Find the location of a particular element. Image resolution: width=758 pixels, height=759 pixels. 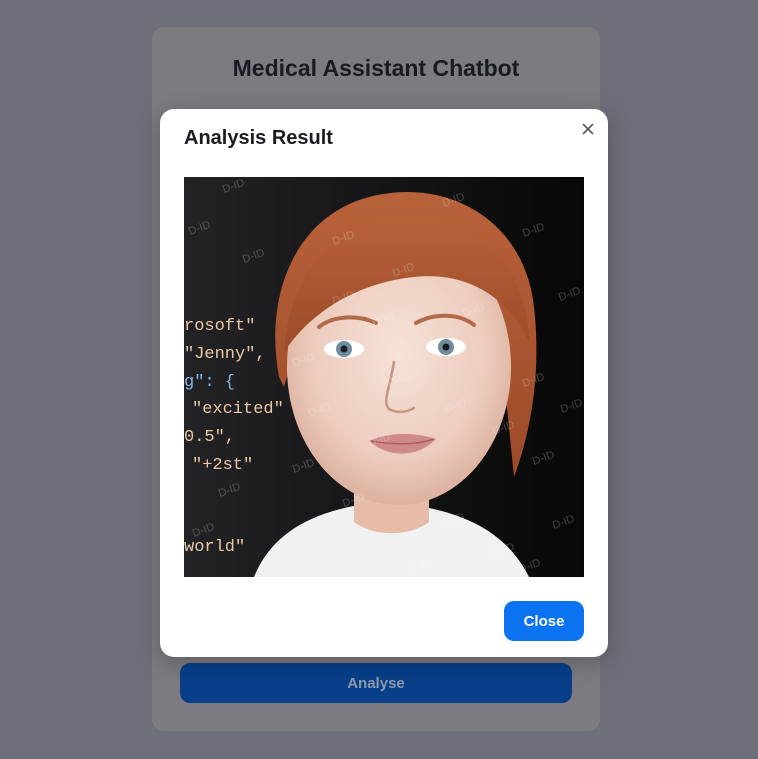

page-title: Medical Assistant Chatbot is located at coordinates (376, 68).